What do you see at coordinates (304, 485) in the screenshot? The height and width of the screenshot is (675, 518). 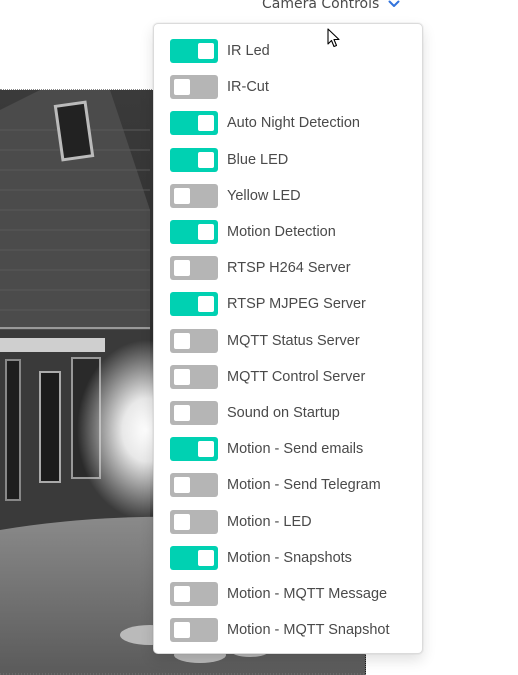 I see `control-label: Motion - Send Telegram` at bounding box center [304, 485].